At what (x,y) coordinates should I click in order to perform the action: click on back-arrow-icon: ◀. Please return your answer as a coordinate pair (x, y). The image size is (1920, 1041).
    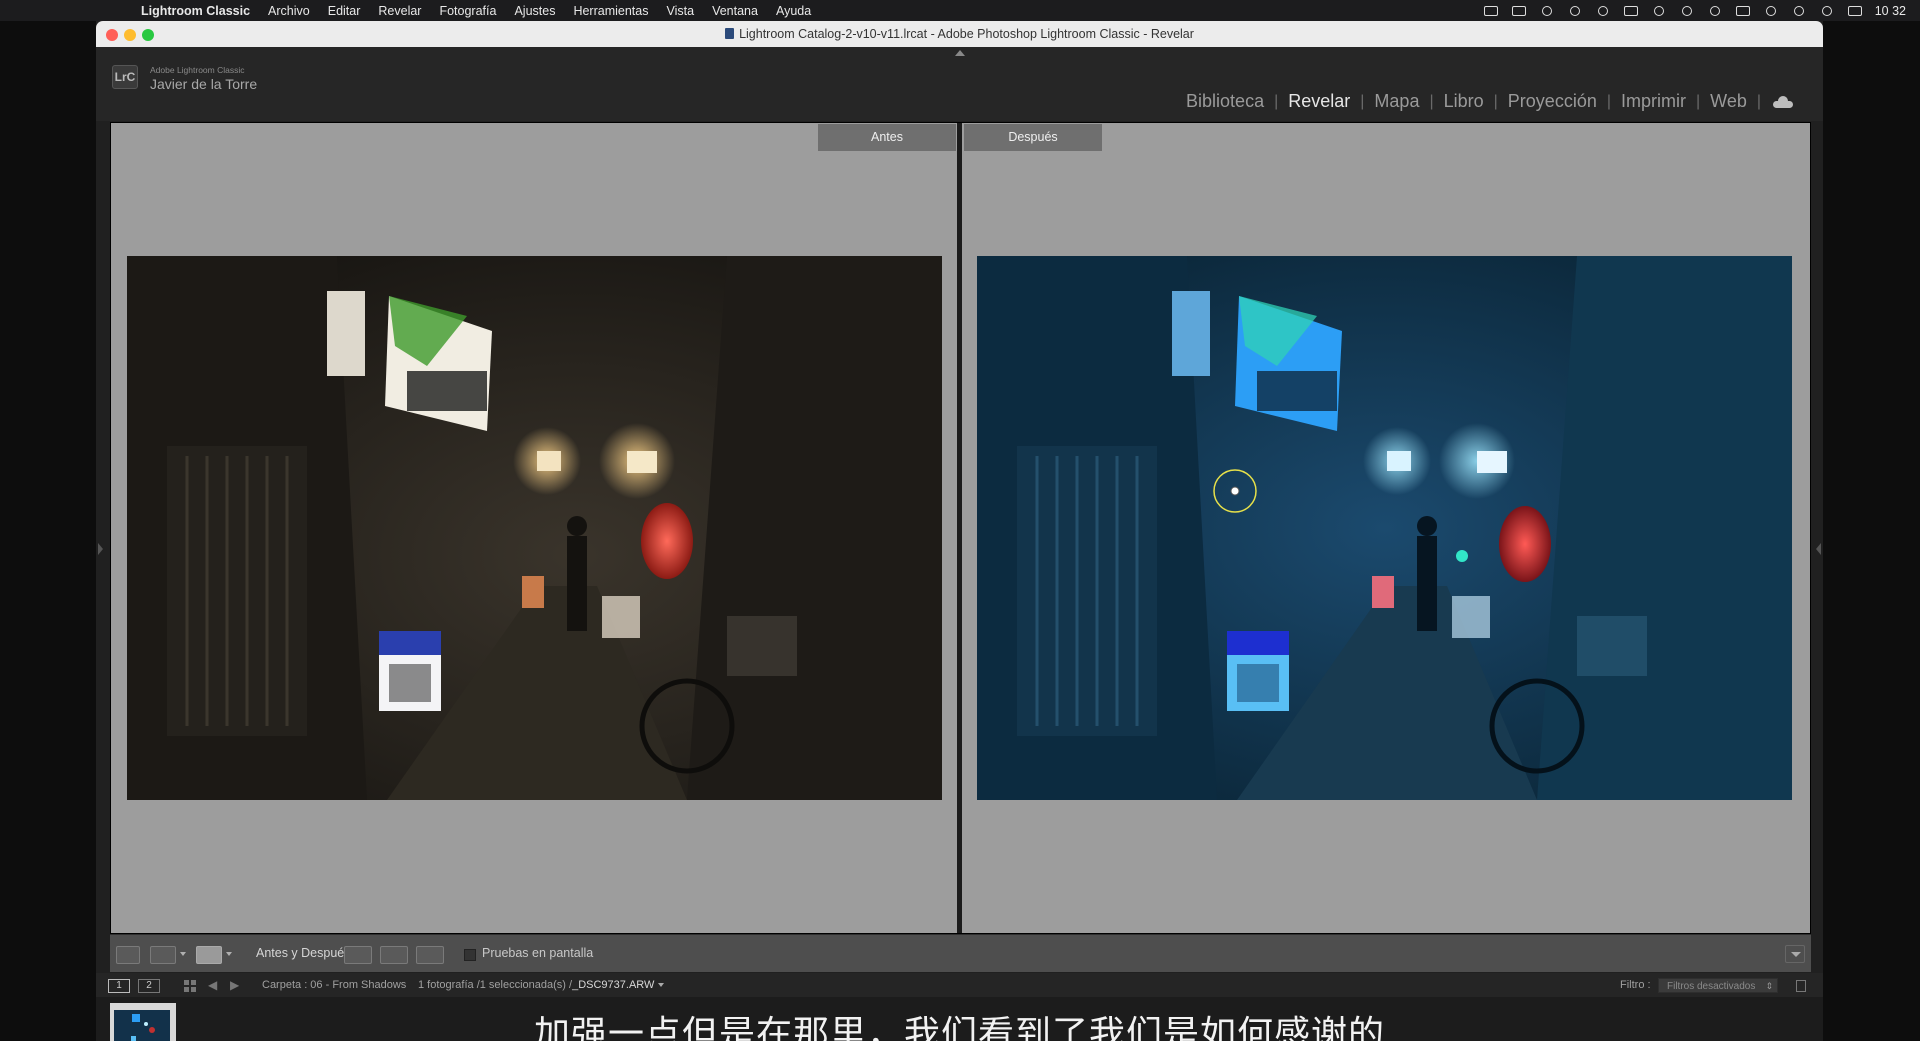
    Looking at the image, I should click on (212, 985).